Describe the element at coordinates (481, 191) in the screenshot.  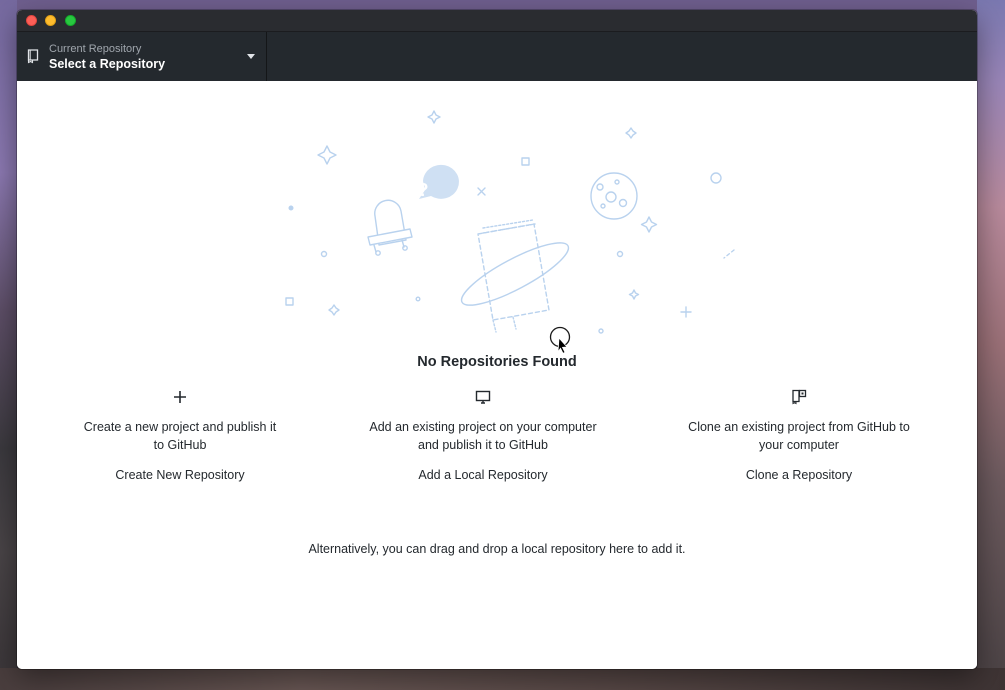
I see `cross-icon` at that location.